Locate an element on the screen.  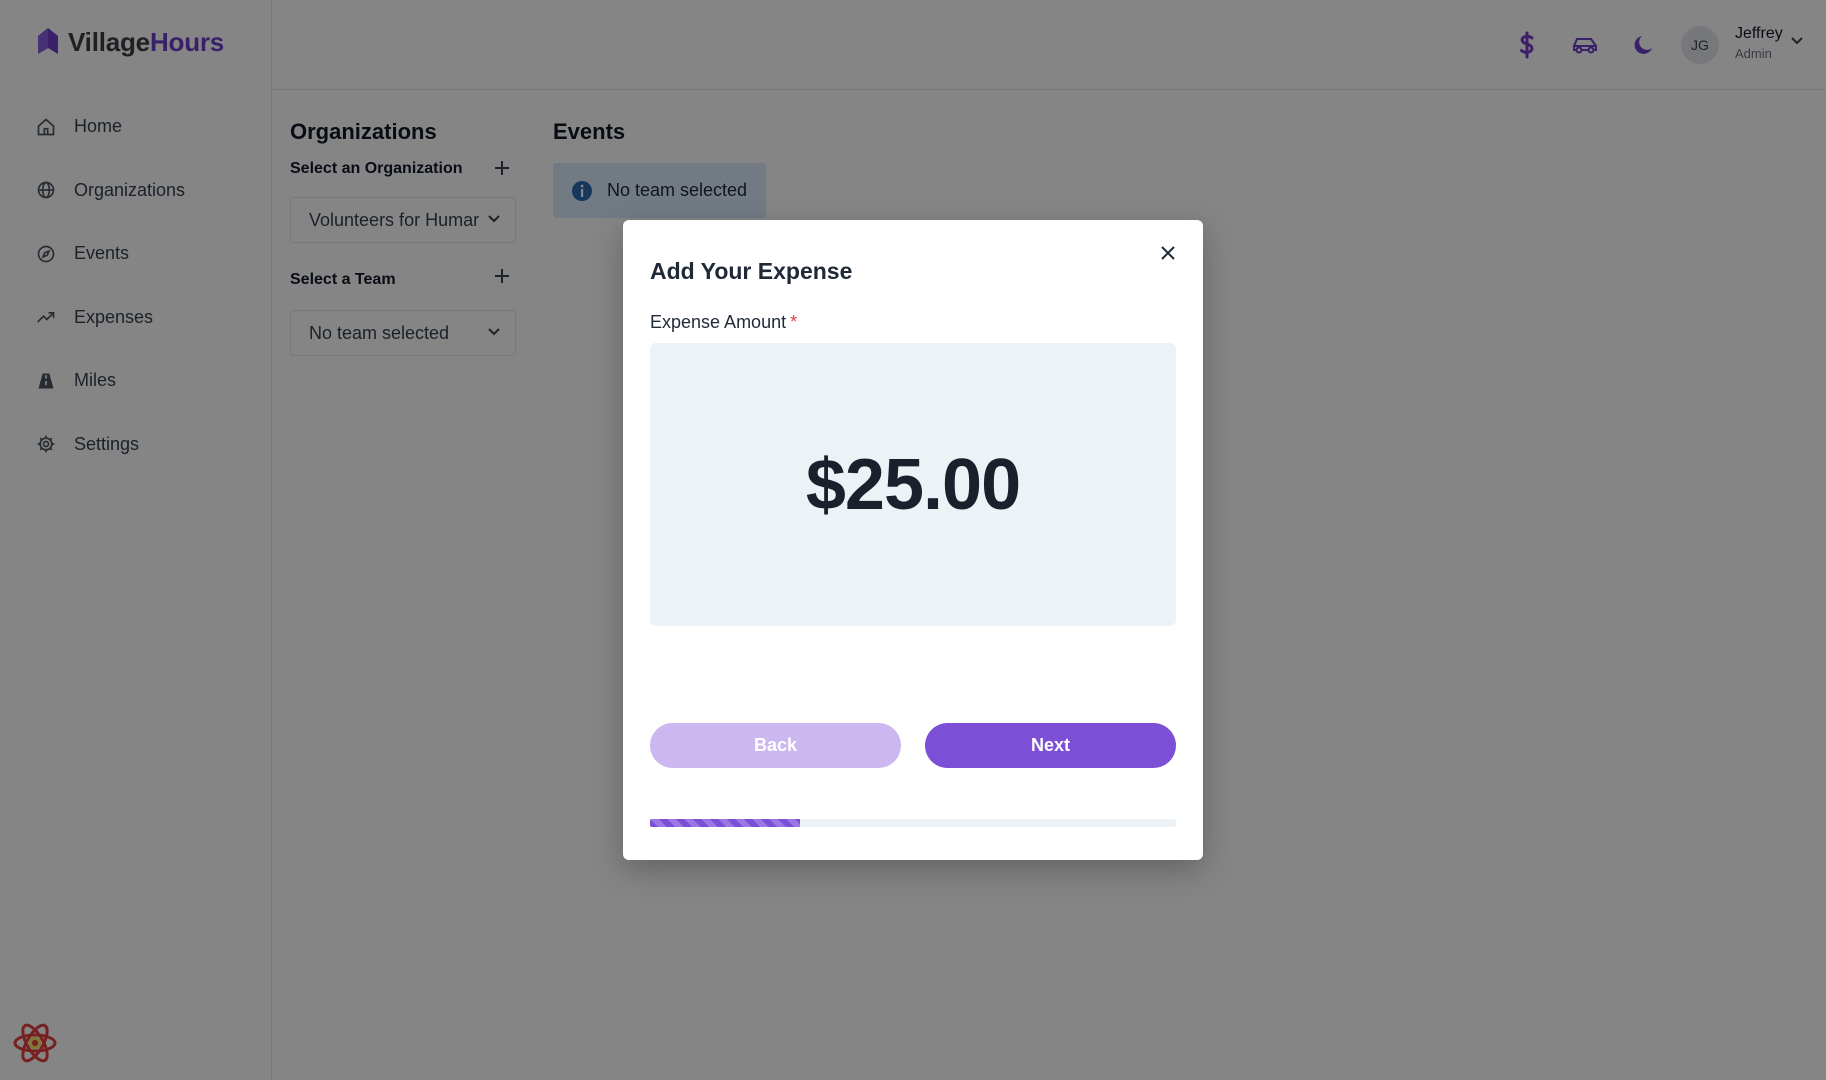
expense-amount-label-text: Expense Amount is located at coordinates (718, 322).